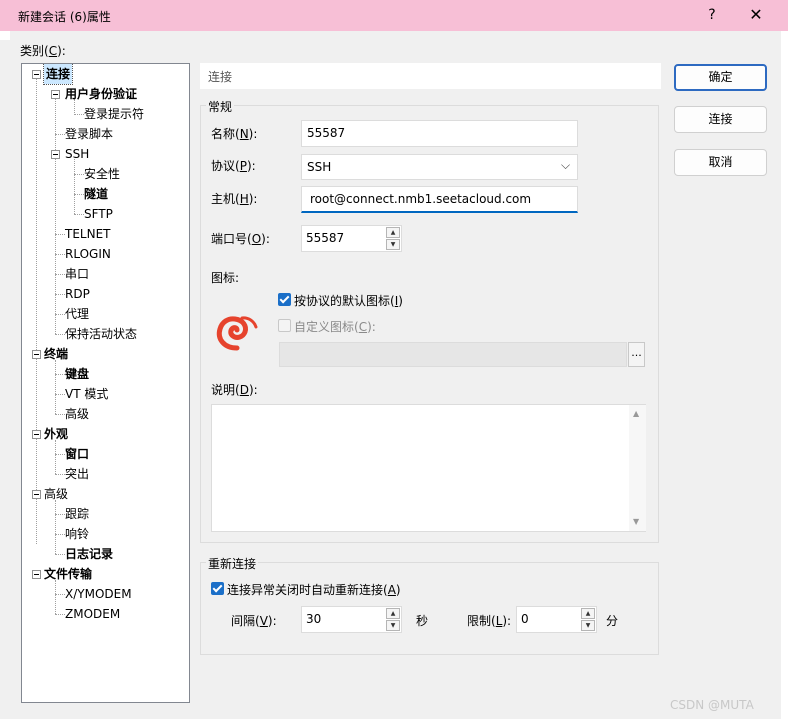 The height and width of the screenshot is (719, 788). I want to click on general-group-label: 常规, so click(220, 106).